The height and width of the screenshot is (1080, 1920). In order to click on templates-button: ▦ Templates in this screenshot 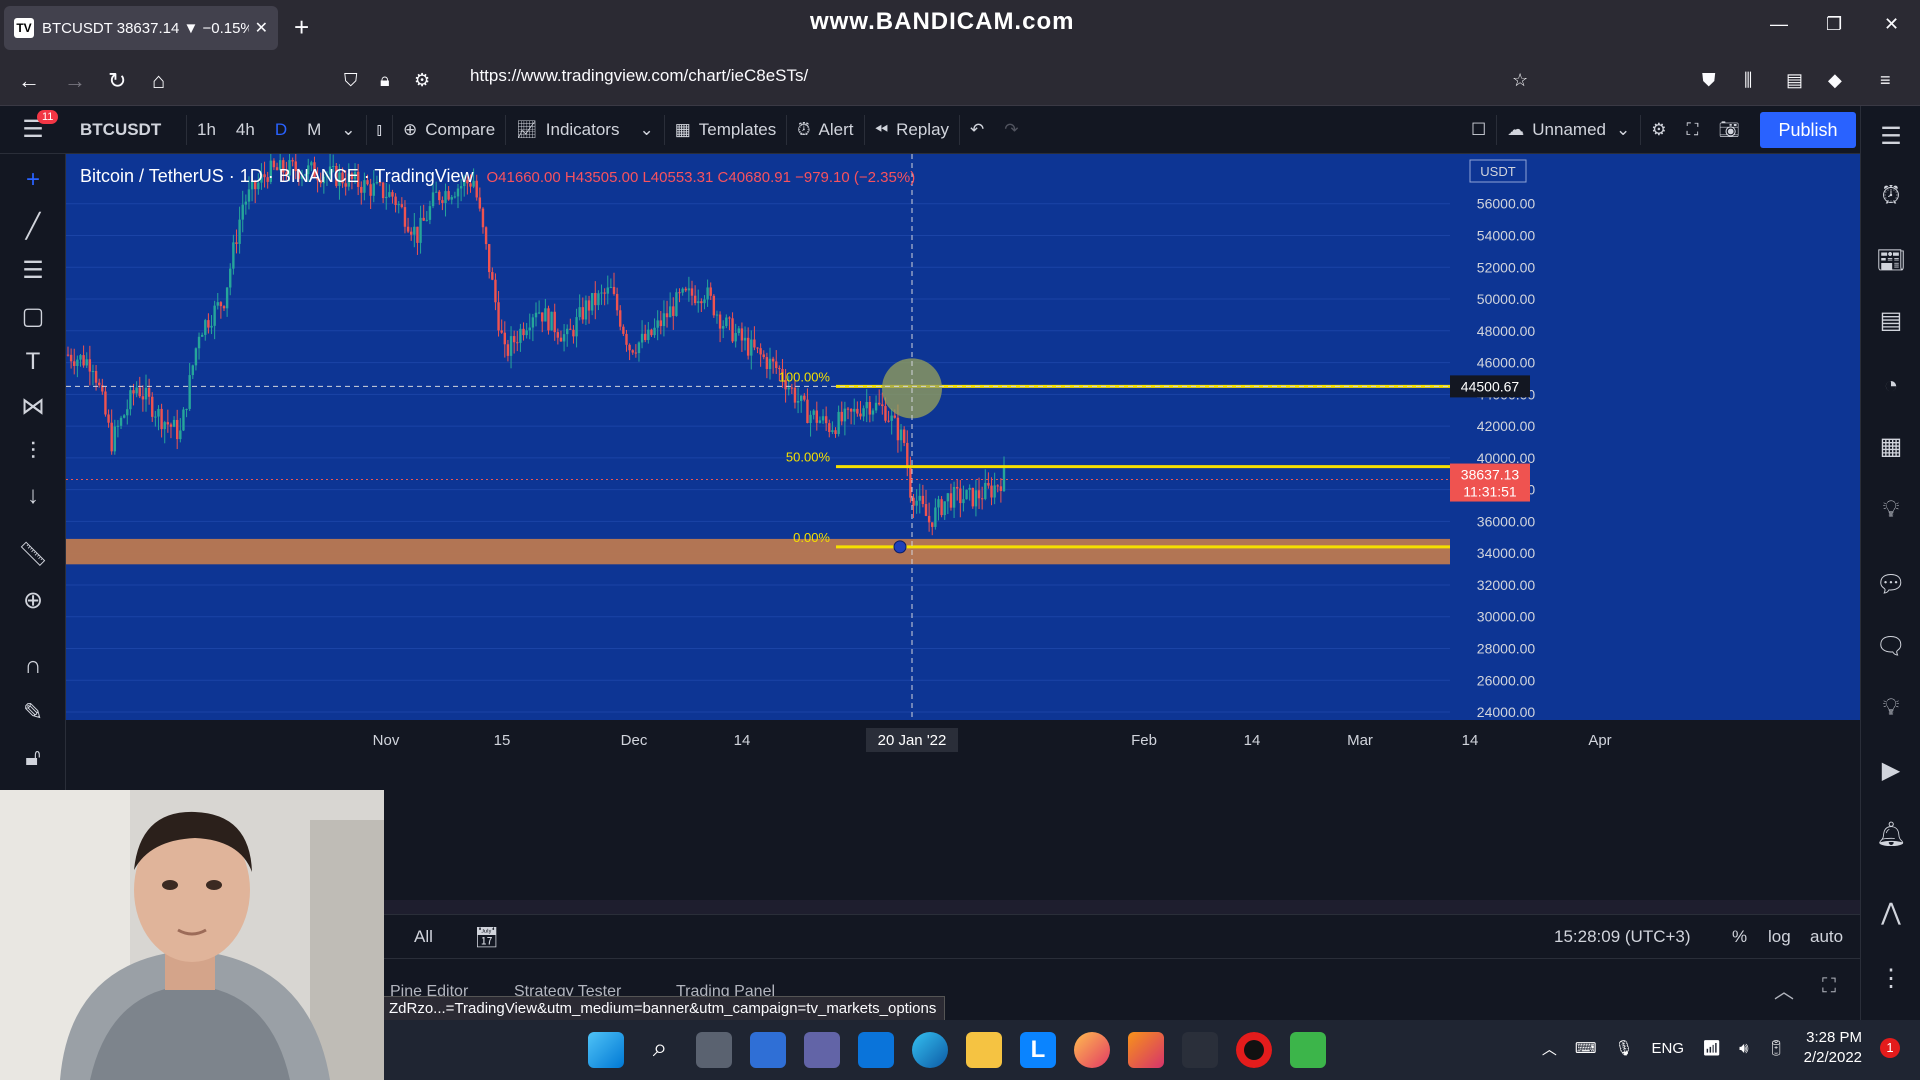, I will do `click(726, 130)`.